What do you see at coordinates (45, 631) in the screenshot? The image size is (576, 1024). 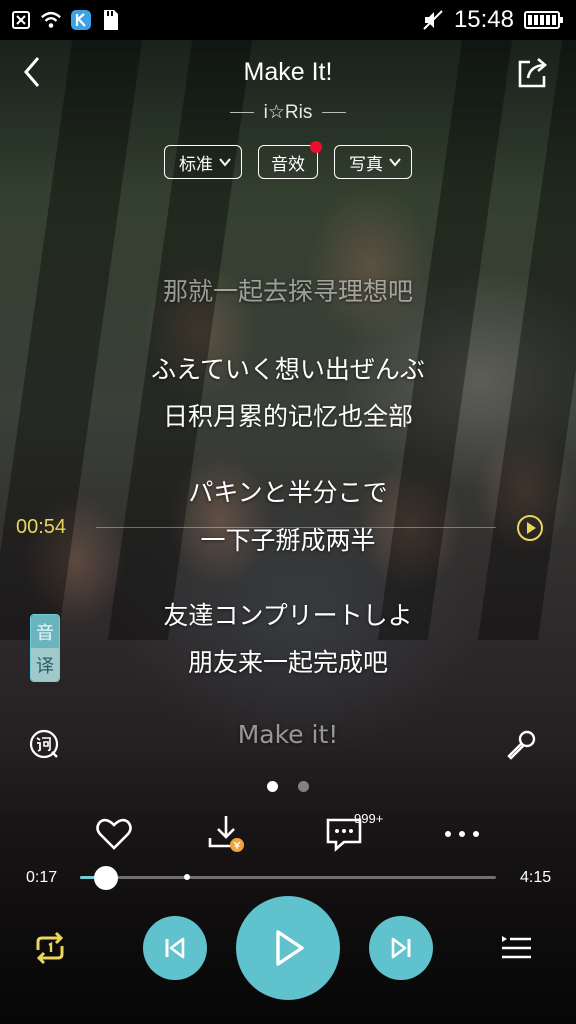 I see `badge-original: 音` at bounding box center [45, 631].